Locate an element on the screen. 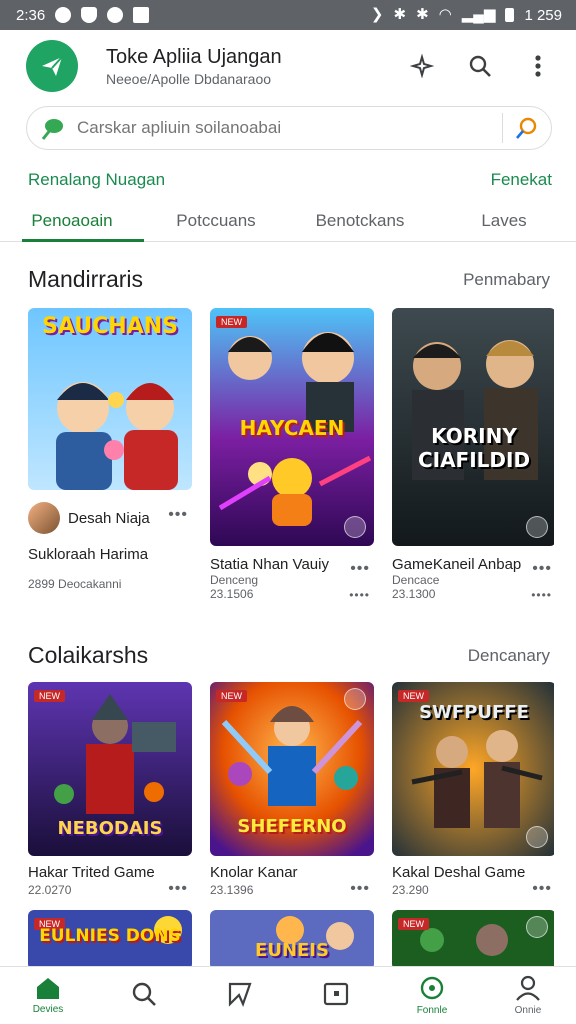  developer-row: Desah Niaja ••• is located at coordinates (110, 518).